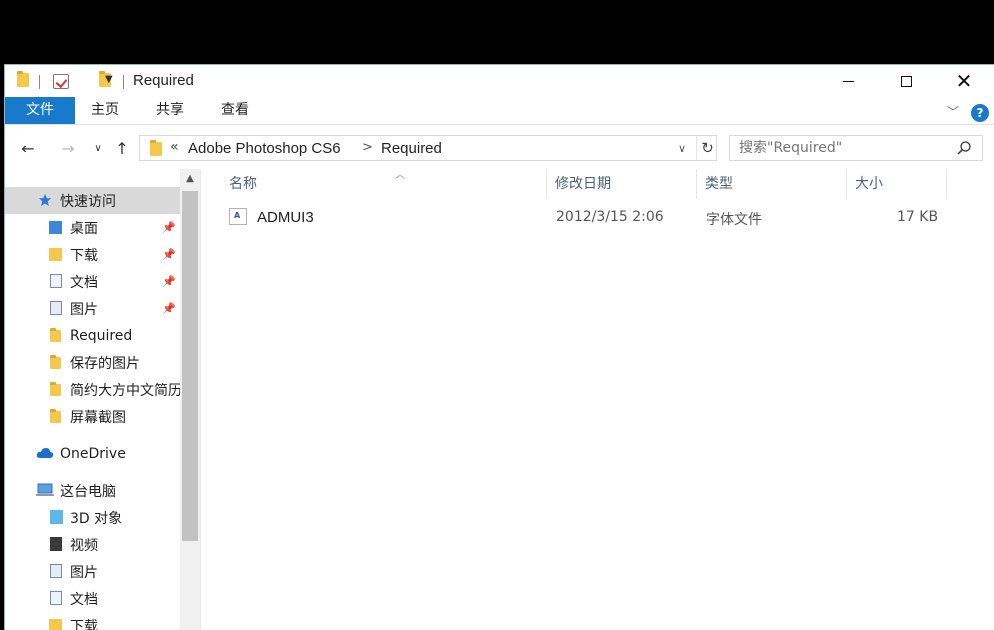 This screenshot has height=630, width=994. I want to click on column-header-type: 类型, so click(772, 184).